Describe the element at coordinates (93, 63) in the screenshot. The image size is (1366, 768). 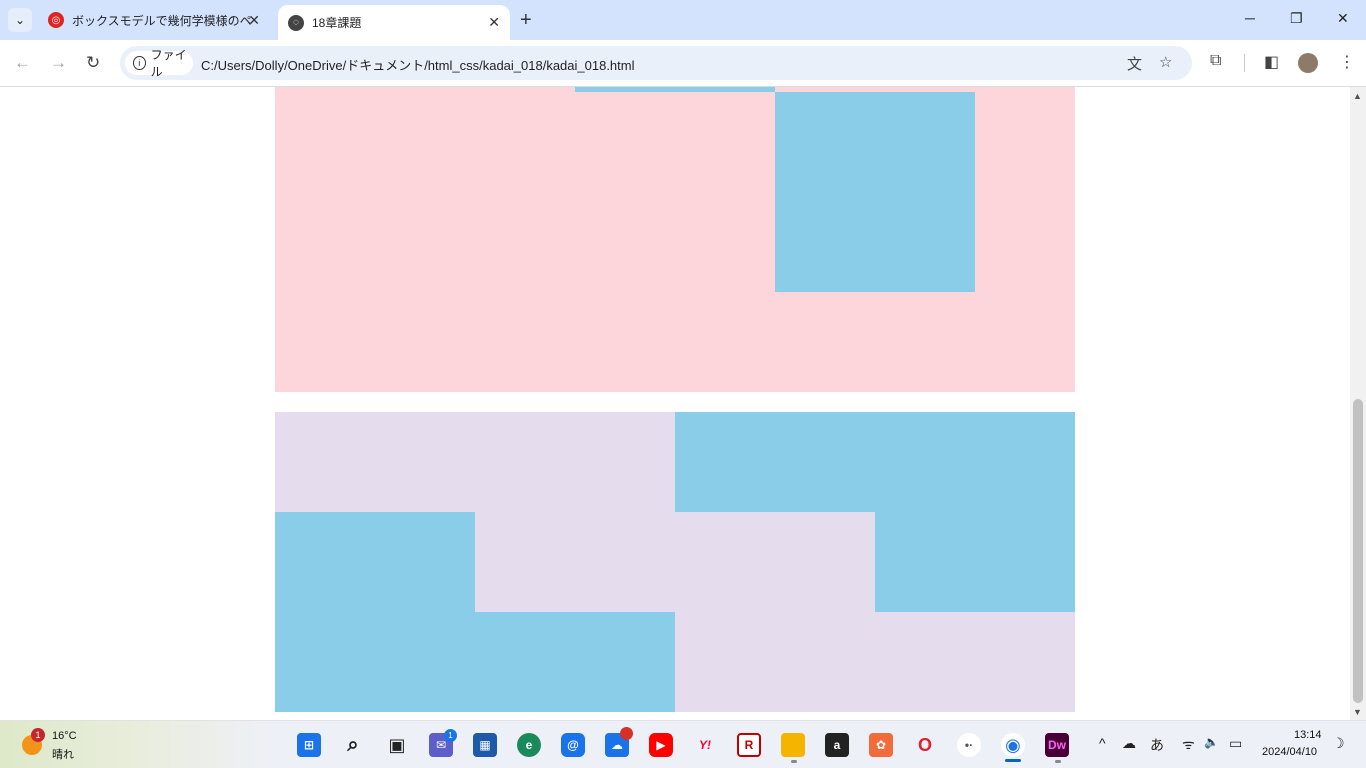
I see `reload-button: ↻` at that location.